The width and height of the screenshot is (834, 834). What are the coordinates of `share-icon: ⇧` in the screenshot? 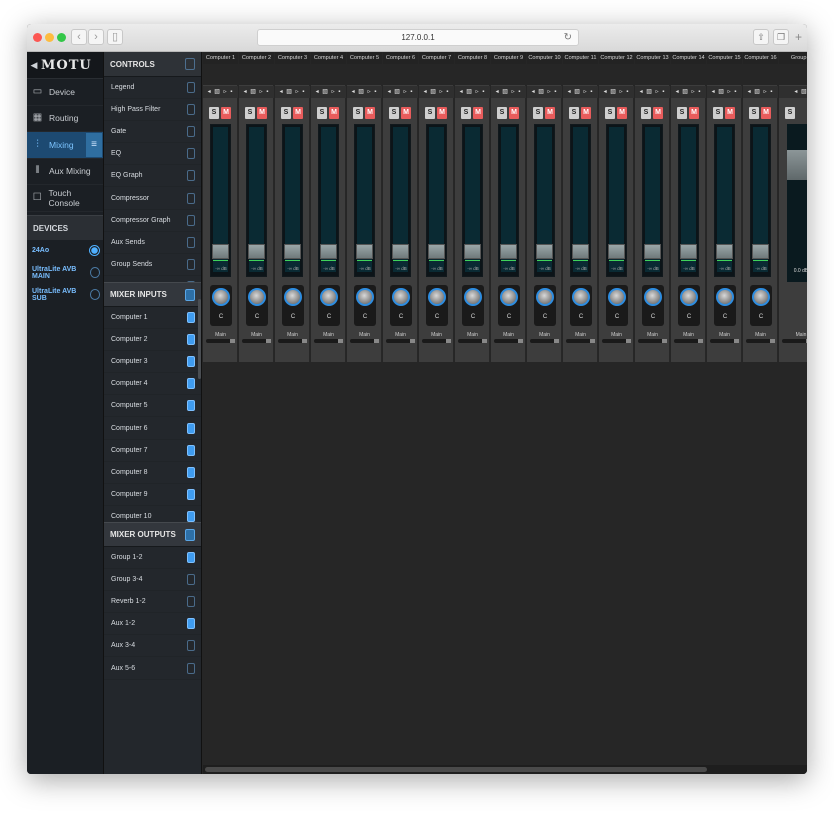 It's located at (761, 37).